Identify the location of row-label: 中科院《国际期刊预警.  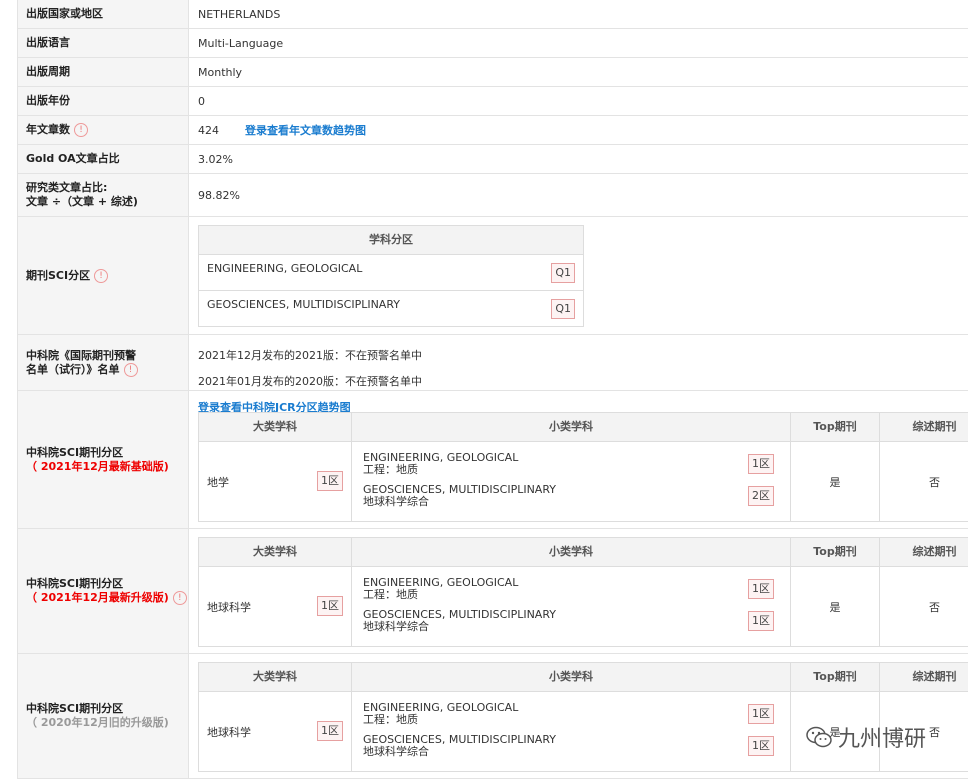
(81, 355).